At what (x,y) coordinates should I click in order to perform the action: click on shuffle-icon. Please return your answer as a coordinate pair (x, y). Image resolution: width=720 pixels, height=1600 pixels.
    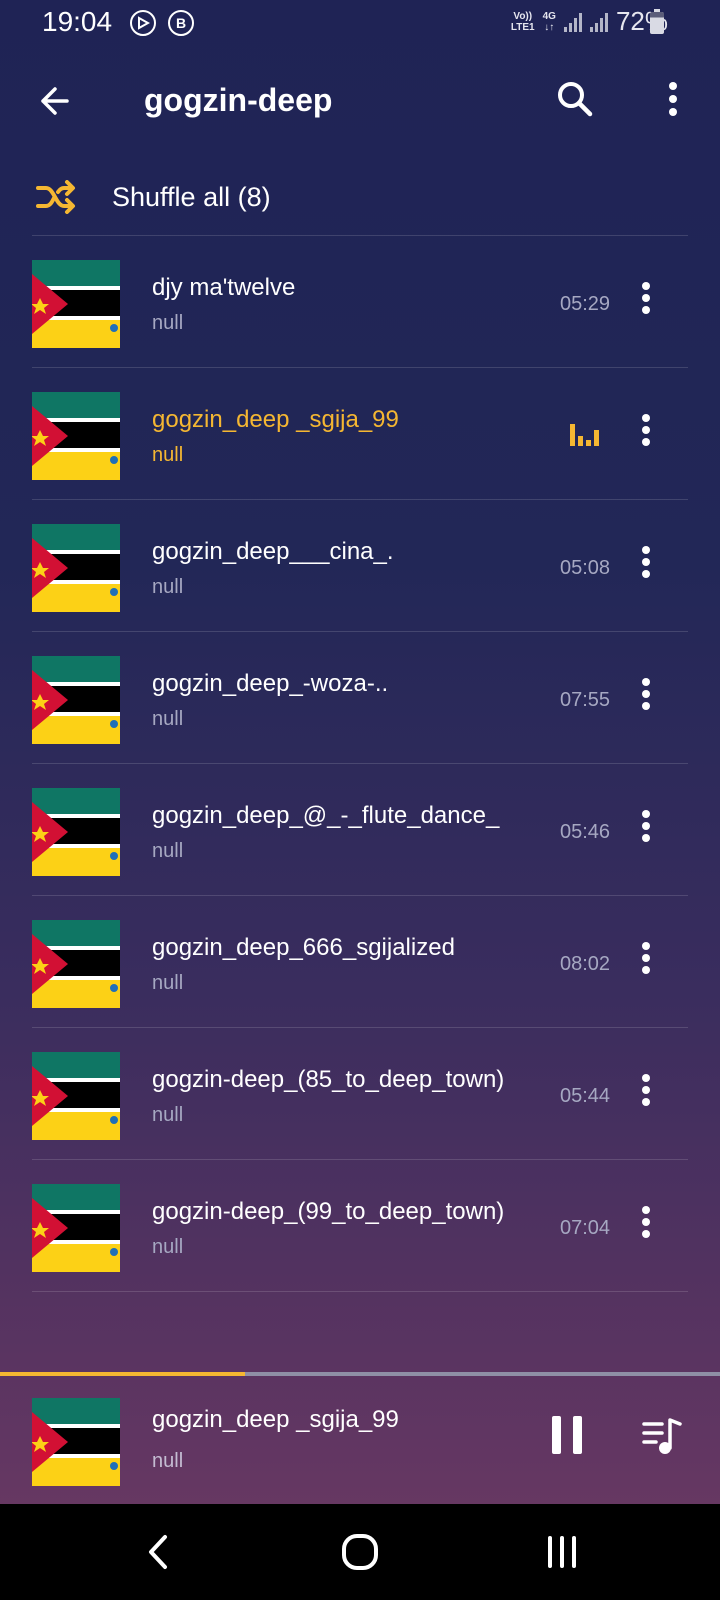
    Looking at the image, I should click on (55, 197).